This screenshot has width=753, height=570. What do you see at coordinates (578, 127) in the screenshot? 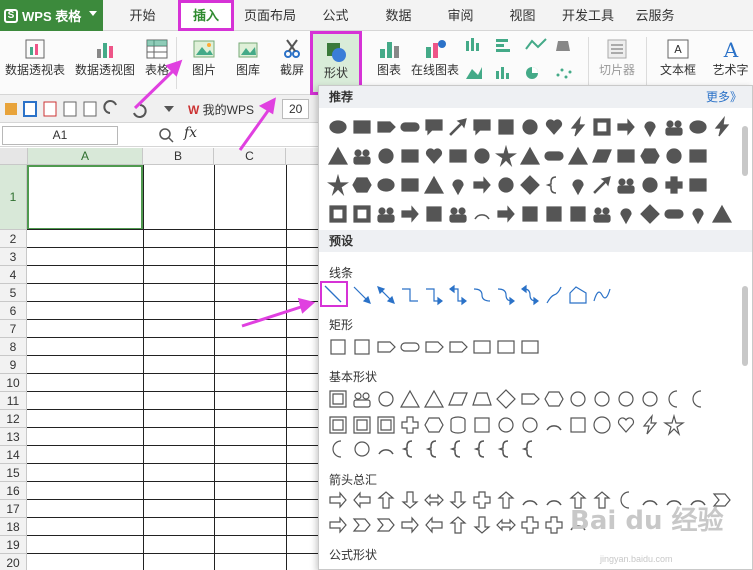
I see `recommend-bolt-icon` at bounding box center [578, 127].